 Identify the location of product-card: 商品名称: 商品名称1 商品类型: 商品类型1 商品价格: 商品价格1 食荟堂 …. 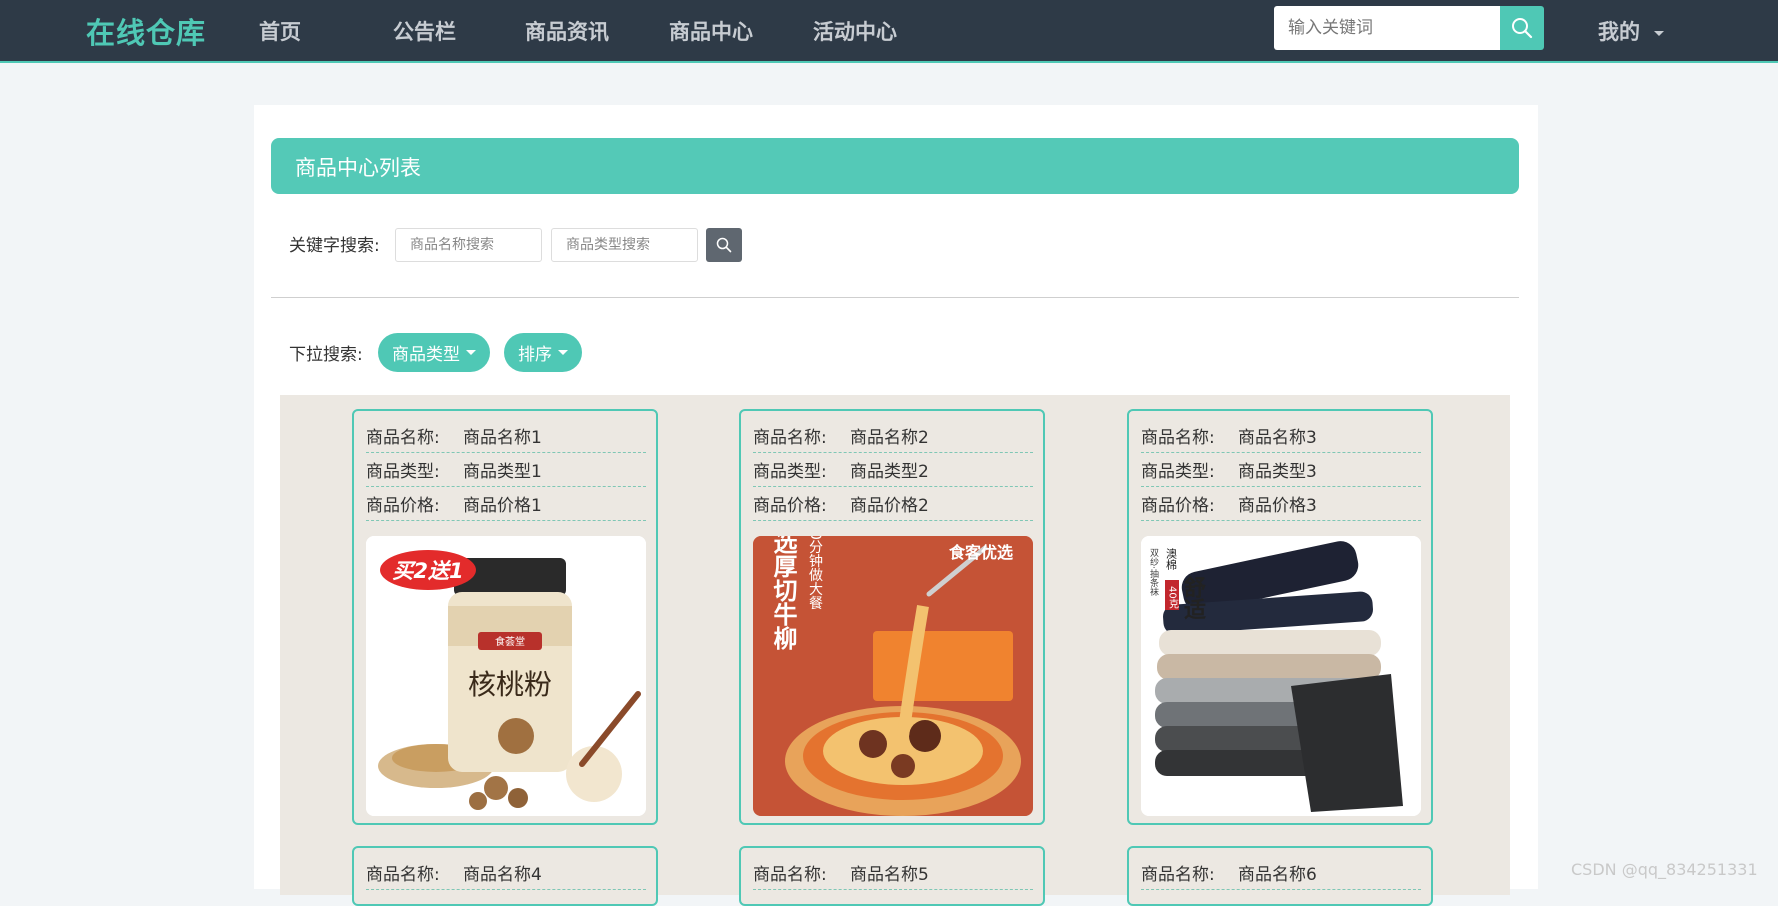
(505, 617).